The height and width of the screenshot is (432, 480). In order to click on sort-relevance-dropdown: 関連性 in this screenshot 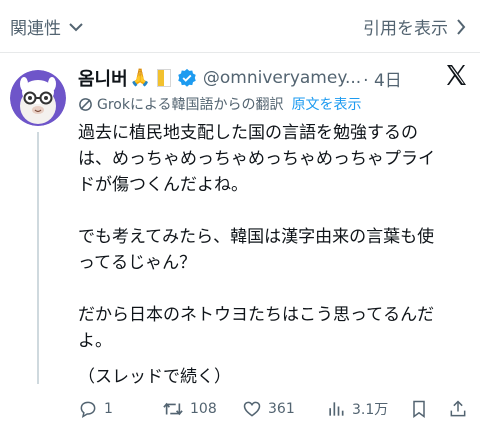, I will do `click(46, 26)`.